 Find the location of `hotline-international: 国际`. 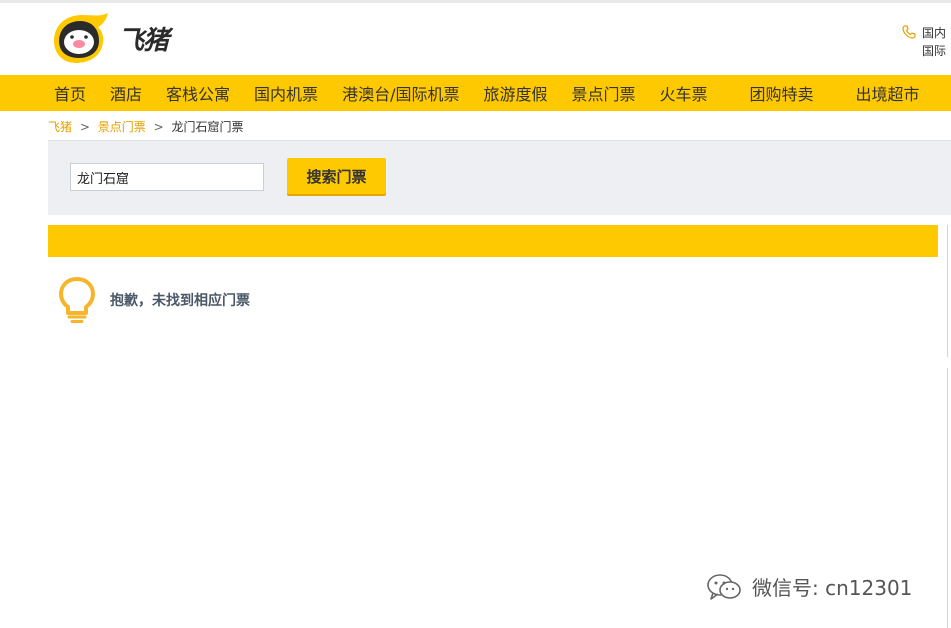

hotline-international: 国际 is located at coordinates (934, 51).